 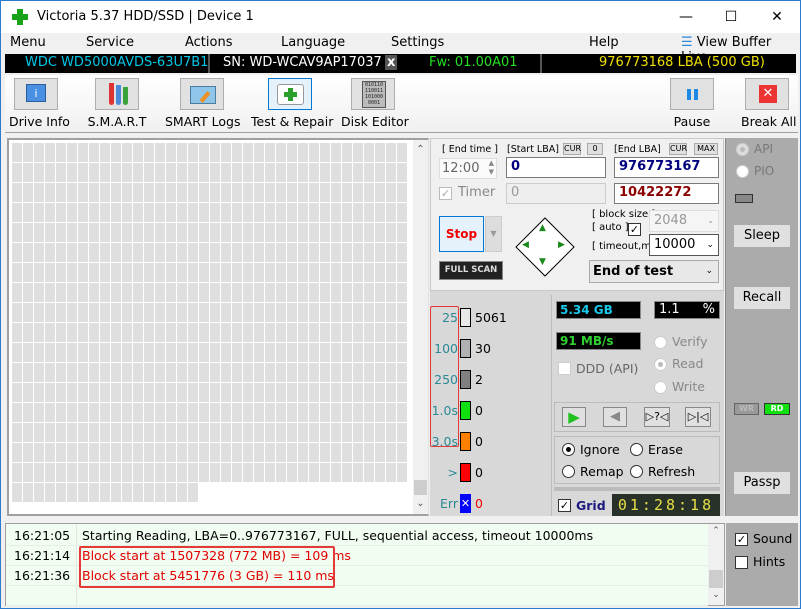 I want to click on log-scrollbar: ⌃ ⌄, so click(x=716, y=564).